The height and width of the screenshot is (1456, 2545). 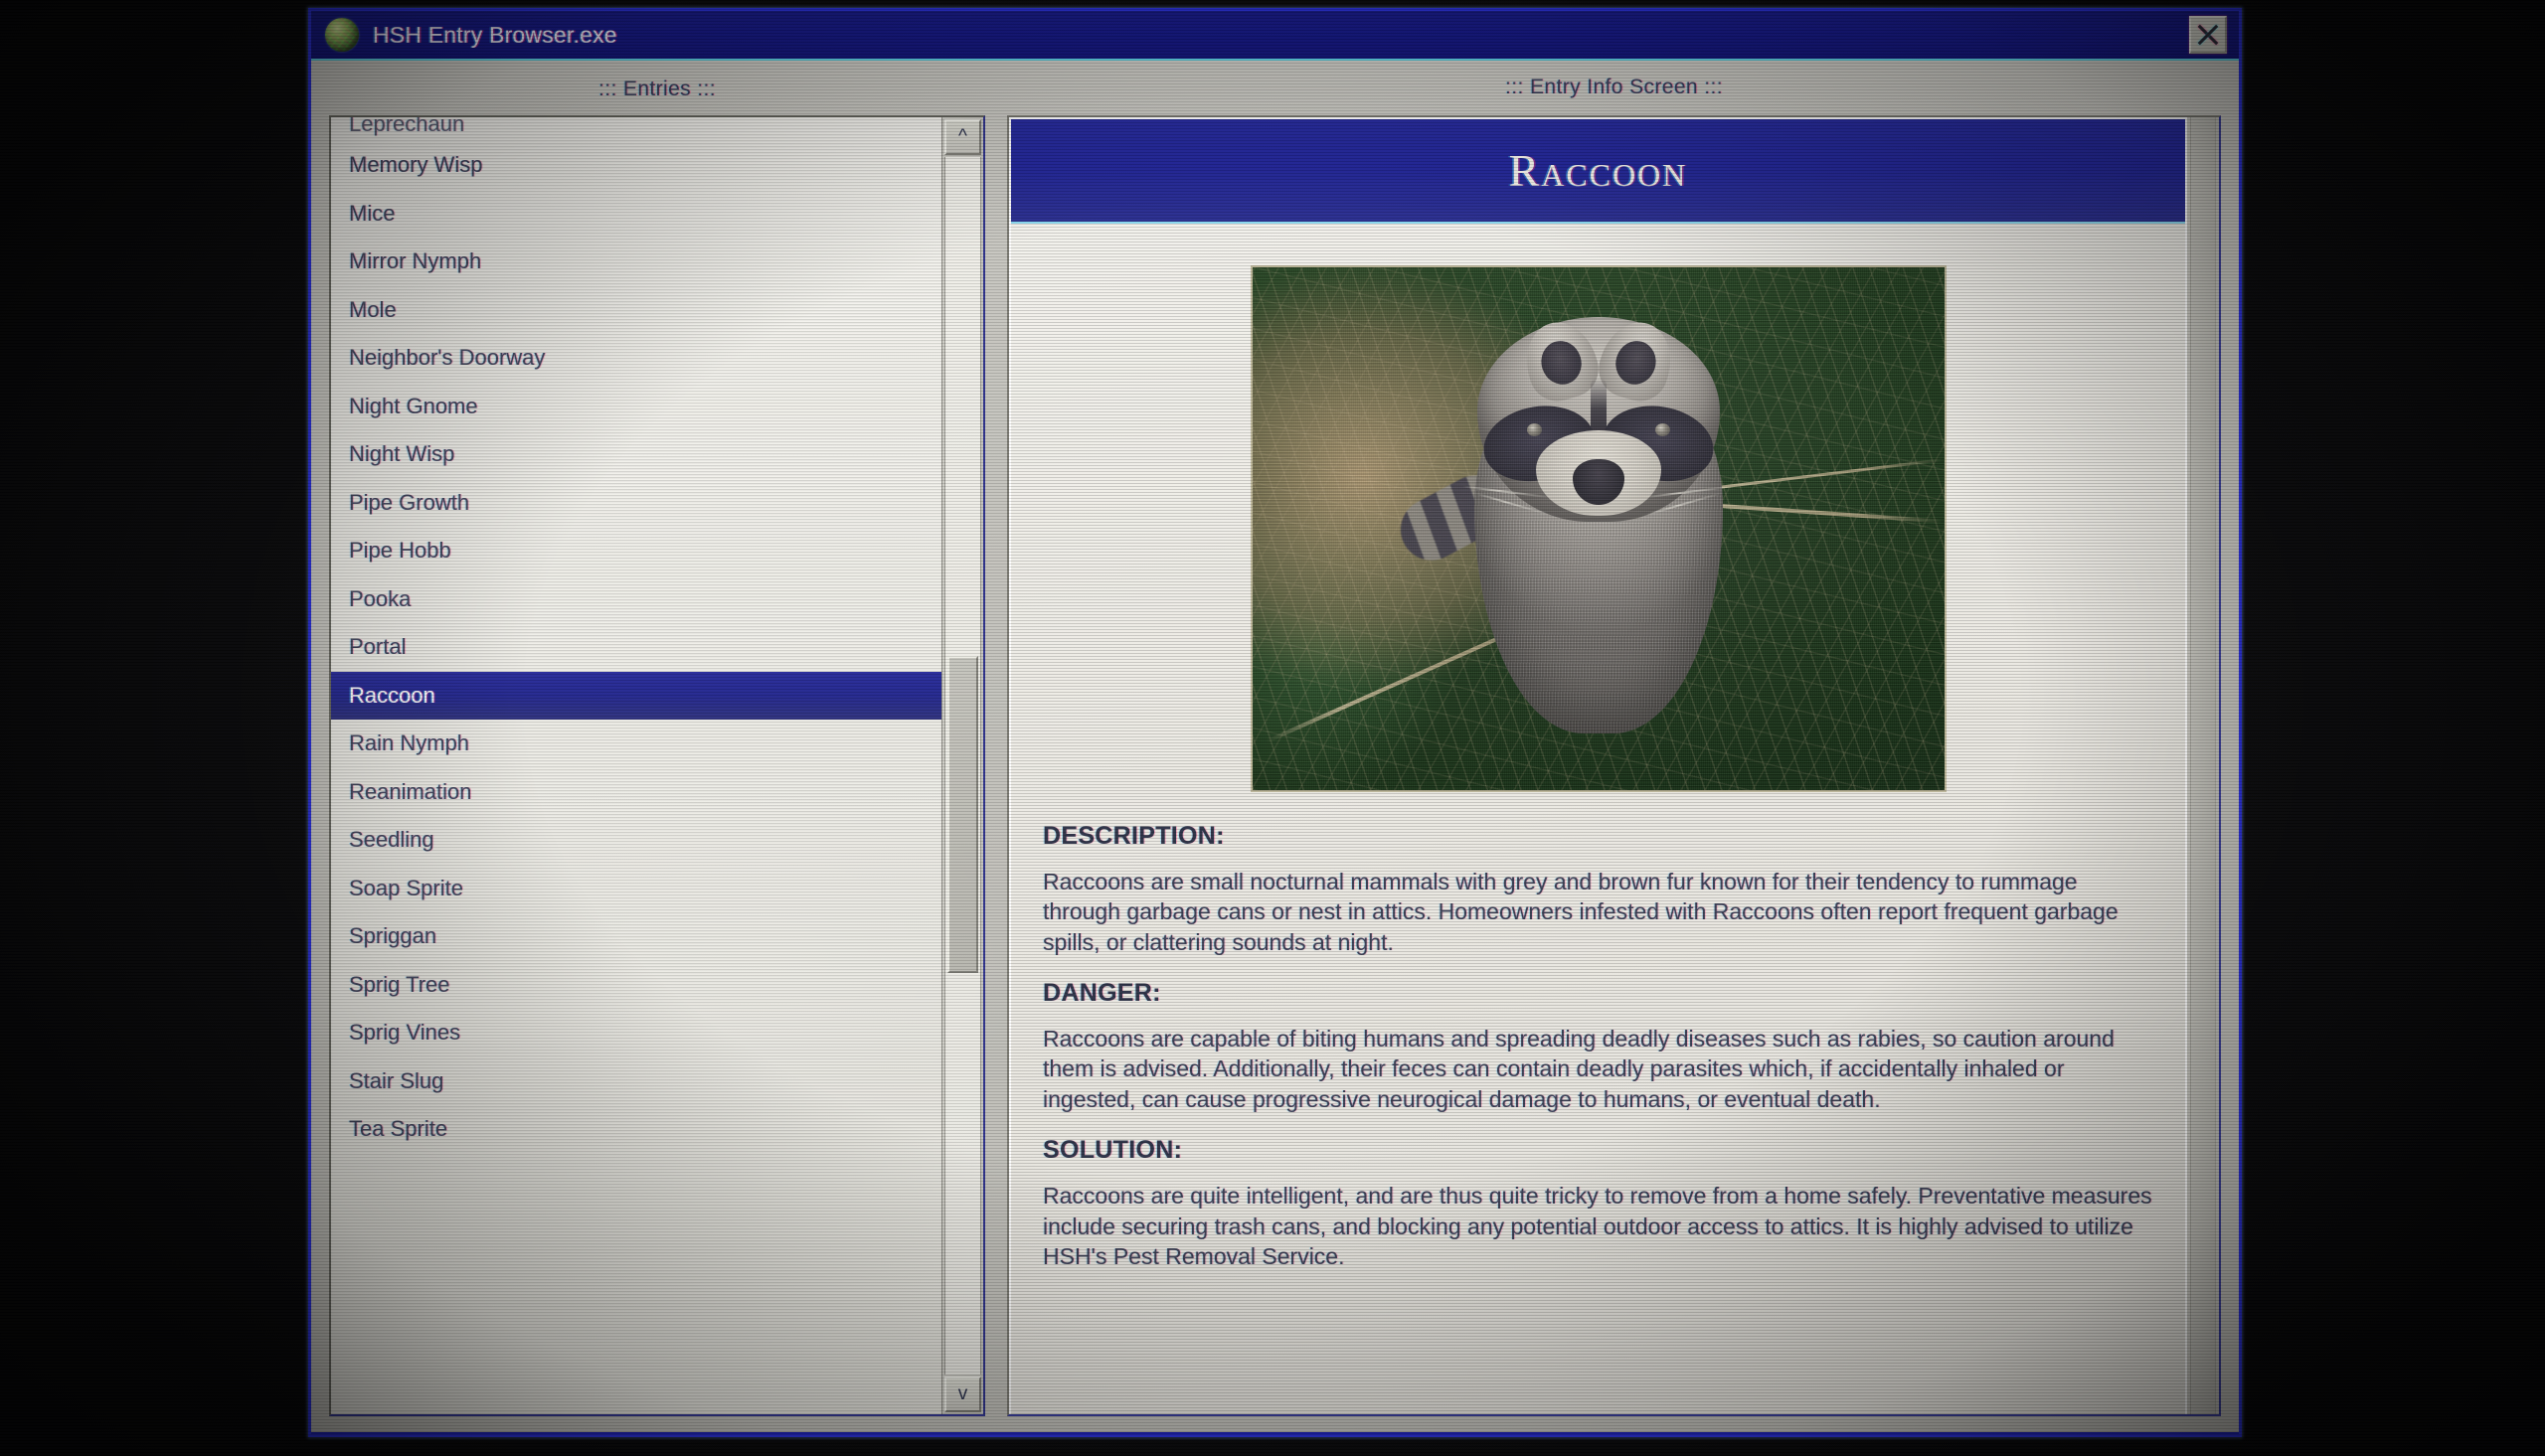 I want to click on raccoon-muzzle, so click(x=1598, y=473).